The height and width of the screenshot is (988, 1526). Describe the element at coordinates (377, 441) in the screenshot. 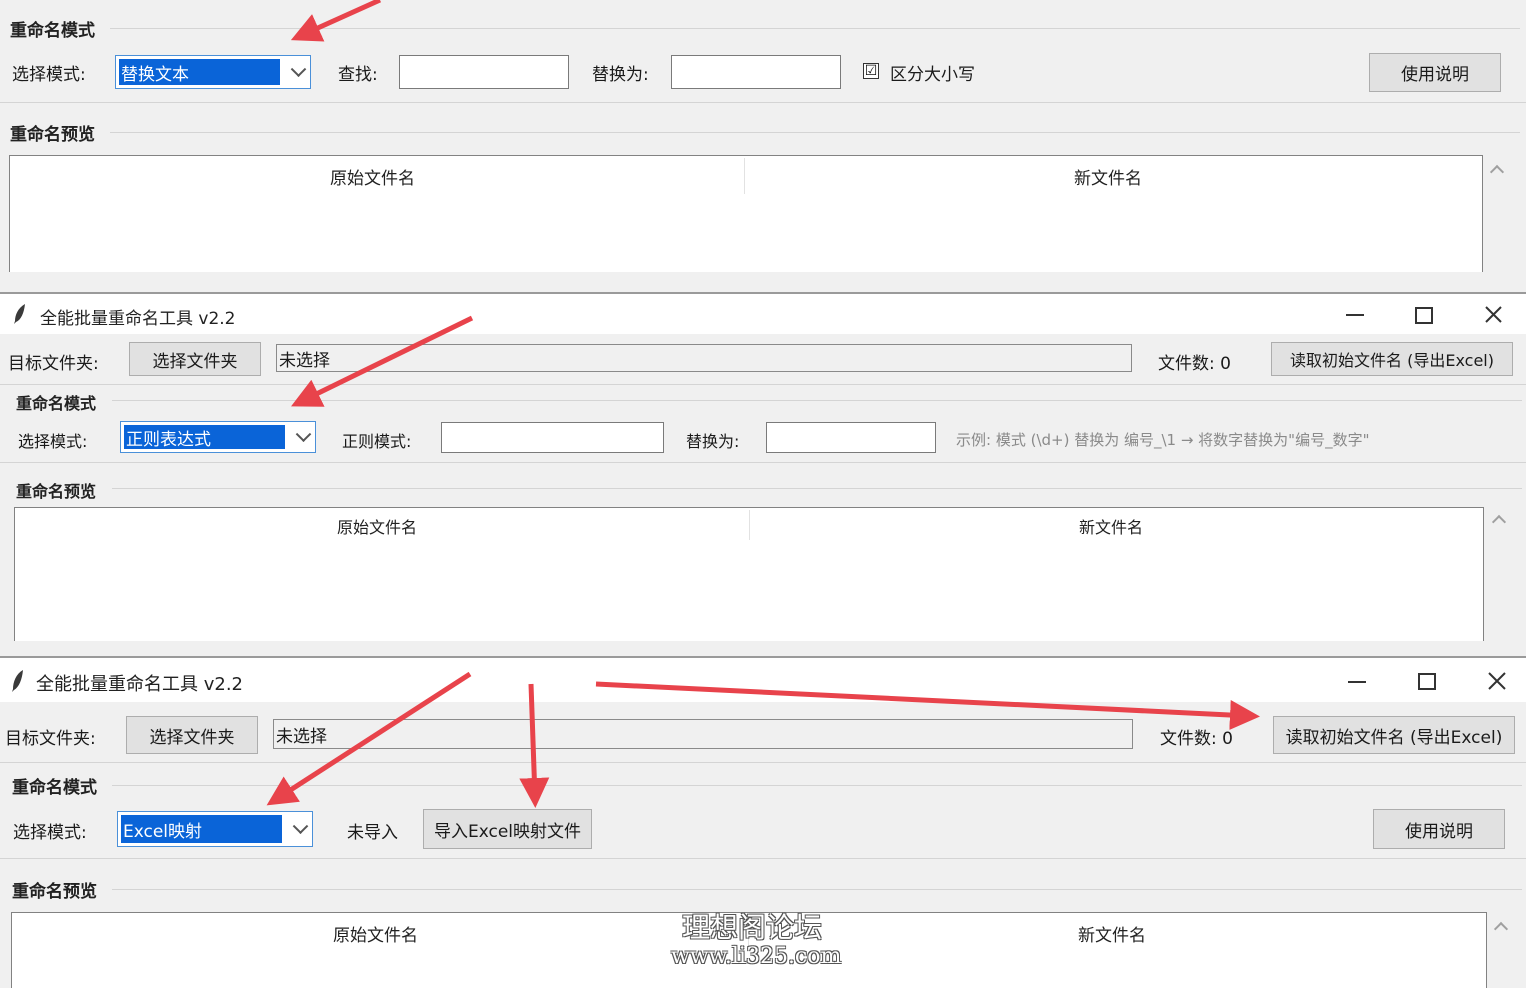

I see `regex-label: 正则模式:` at that location.